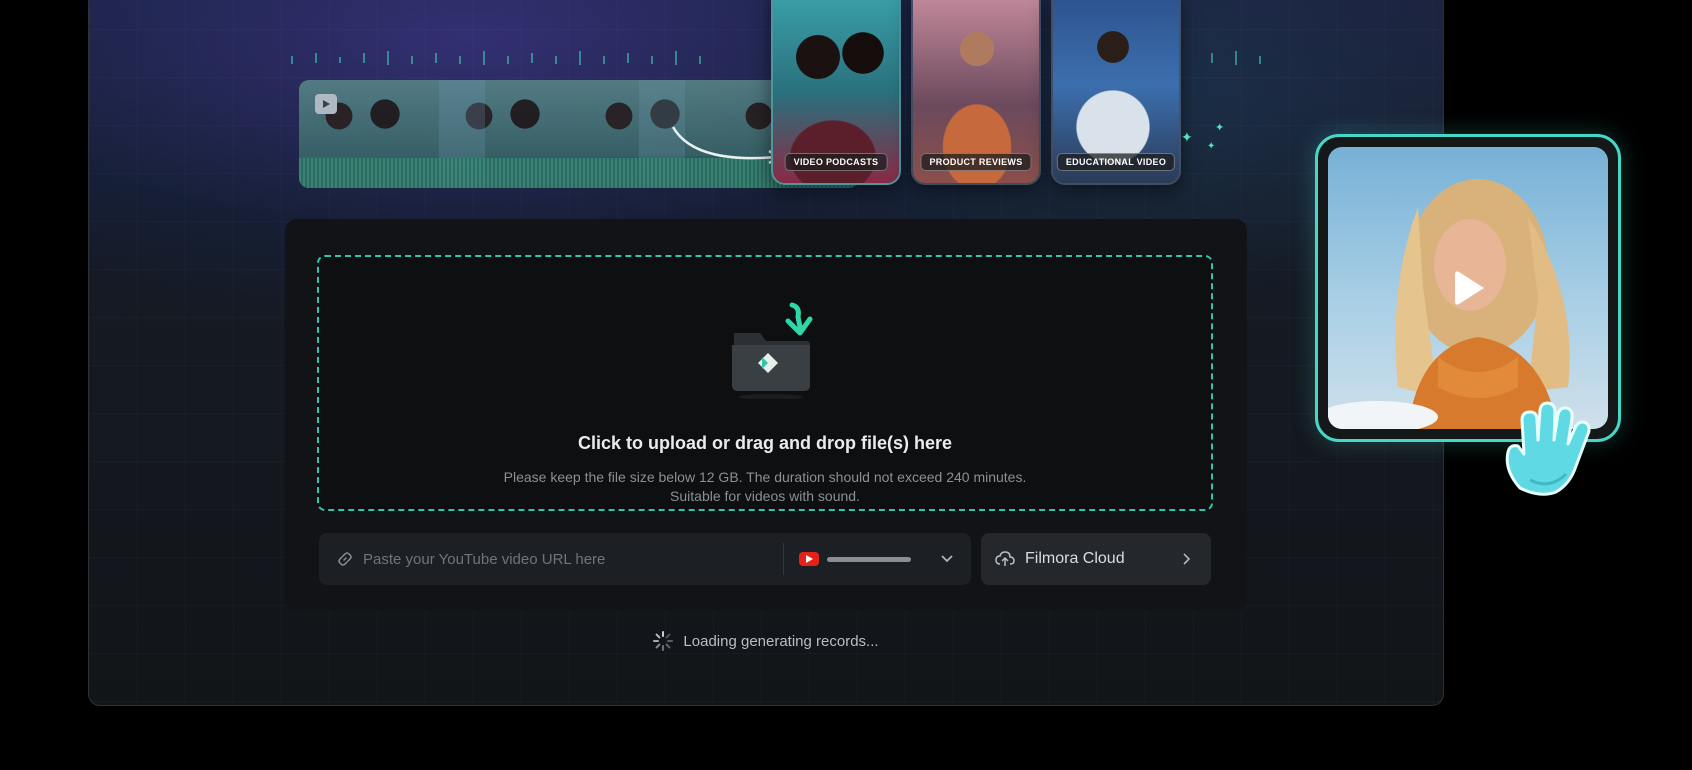  Describe the element at coordinates (1075, 558) in the screenshot. I see `filmora-cloud-label: Filmora Cloud` at that location.